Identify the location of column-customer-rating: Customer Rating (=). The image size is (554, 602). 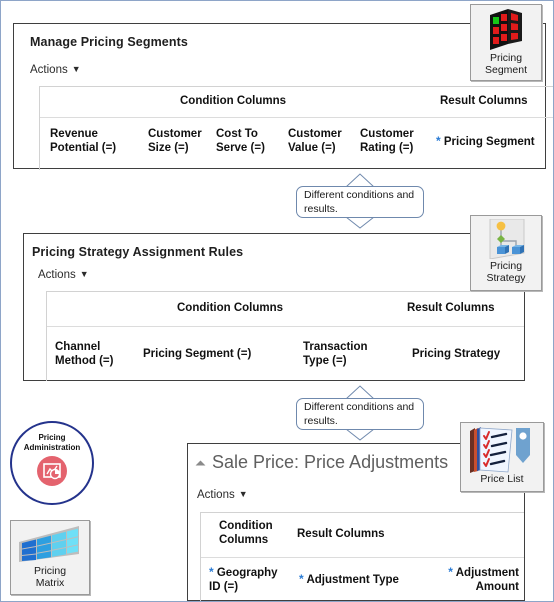
(387, 141).